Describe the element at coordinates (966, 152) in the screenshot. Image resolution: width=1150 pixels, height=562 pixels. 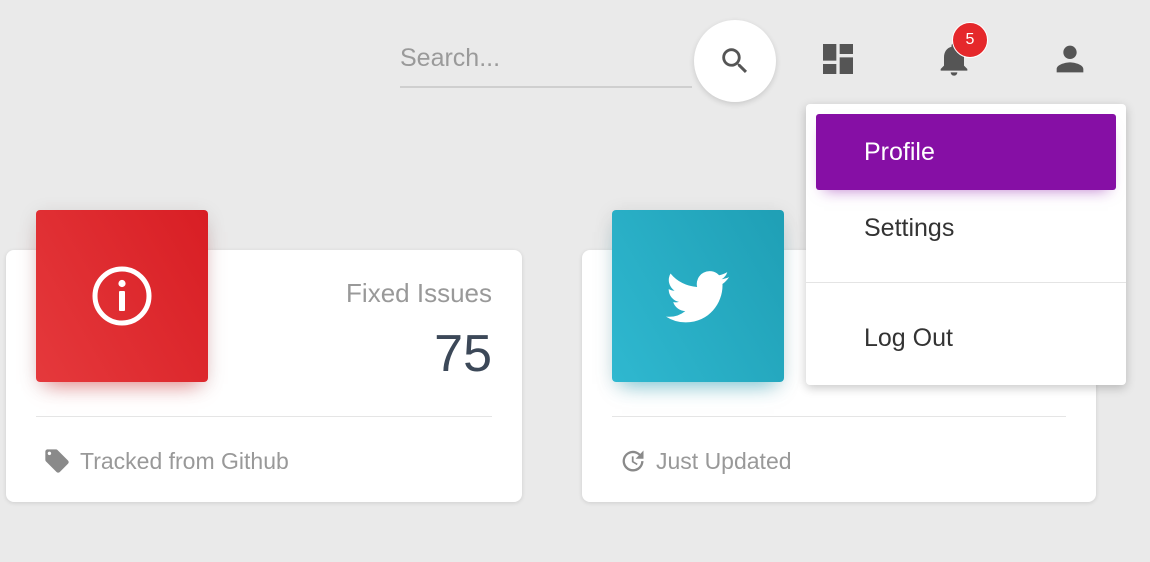
I see `menu-item-profile: Profile` at that location.